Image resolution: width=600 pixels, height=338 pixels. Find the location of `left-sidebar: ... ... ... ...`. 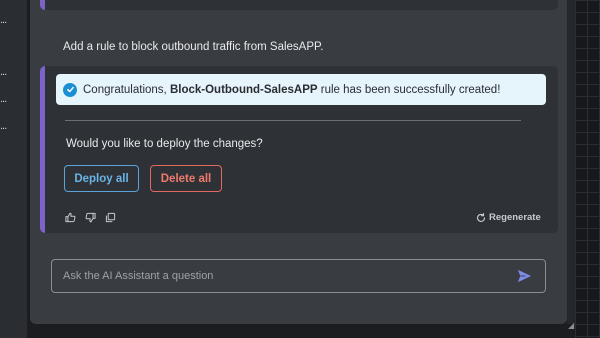

left-sidebar: ... ... ... ... is located at coordinates (13, 169).